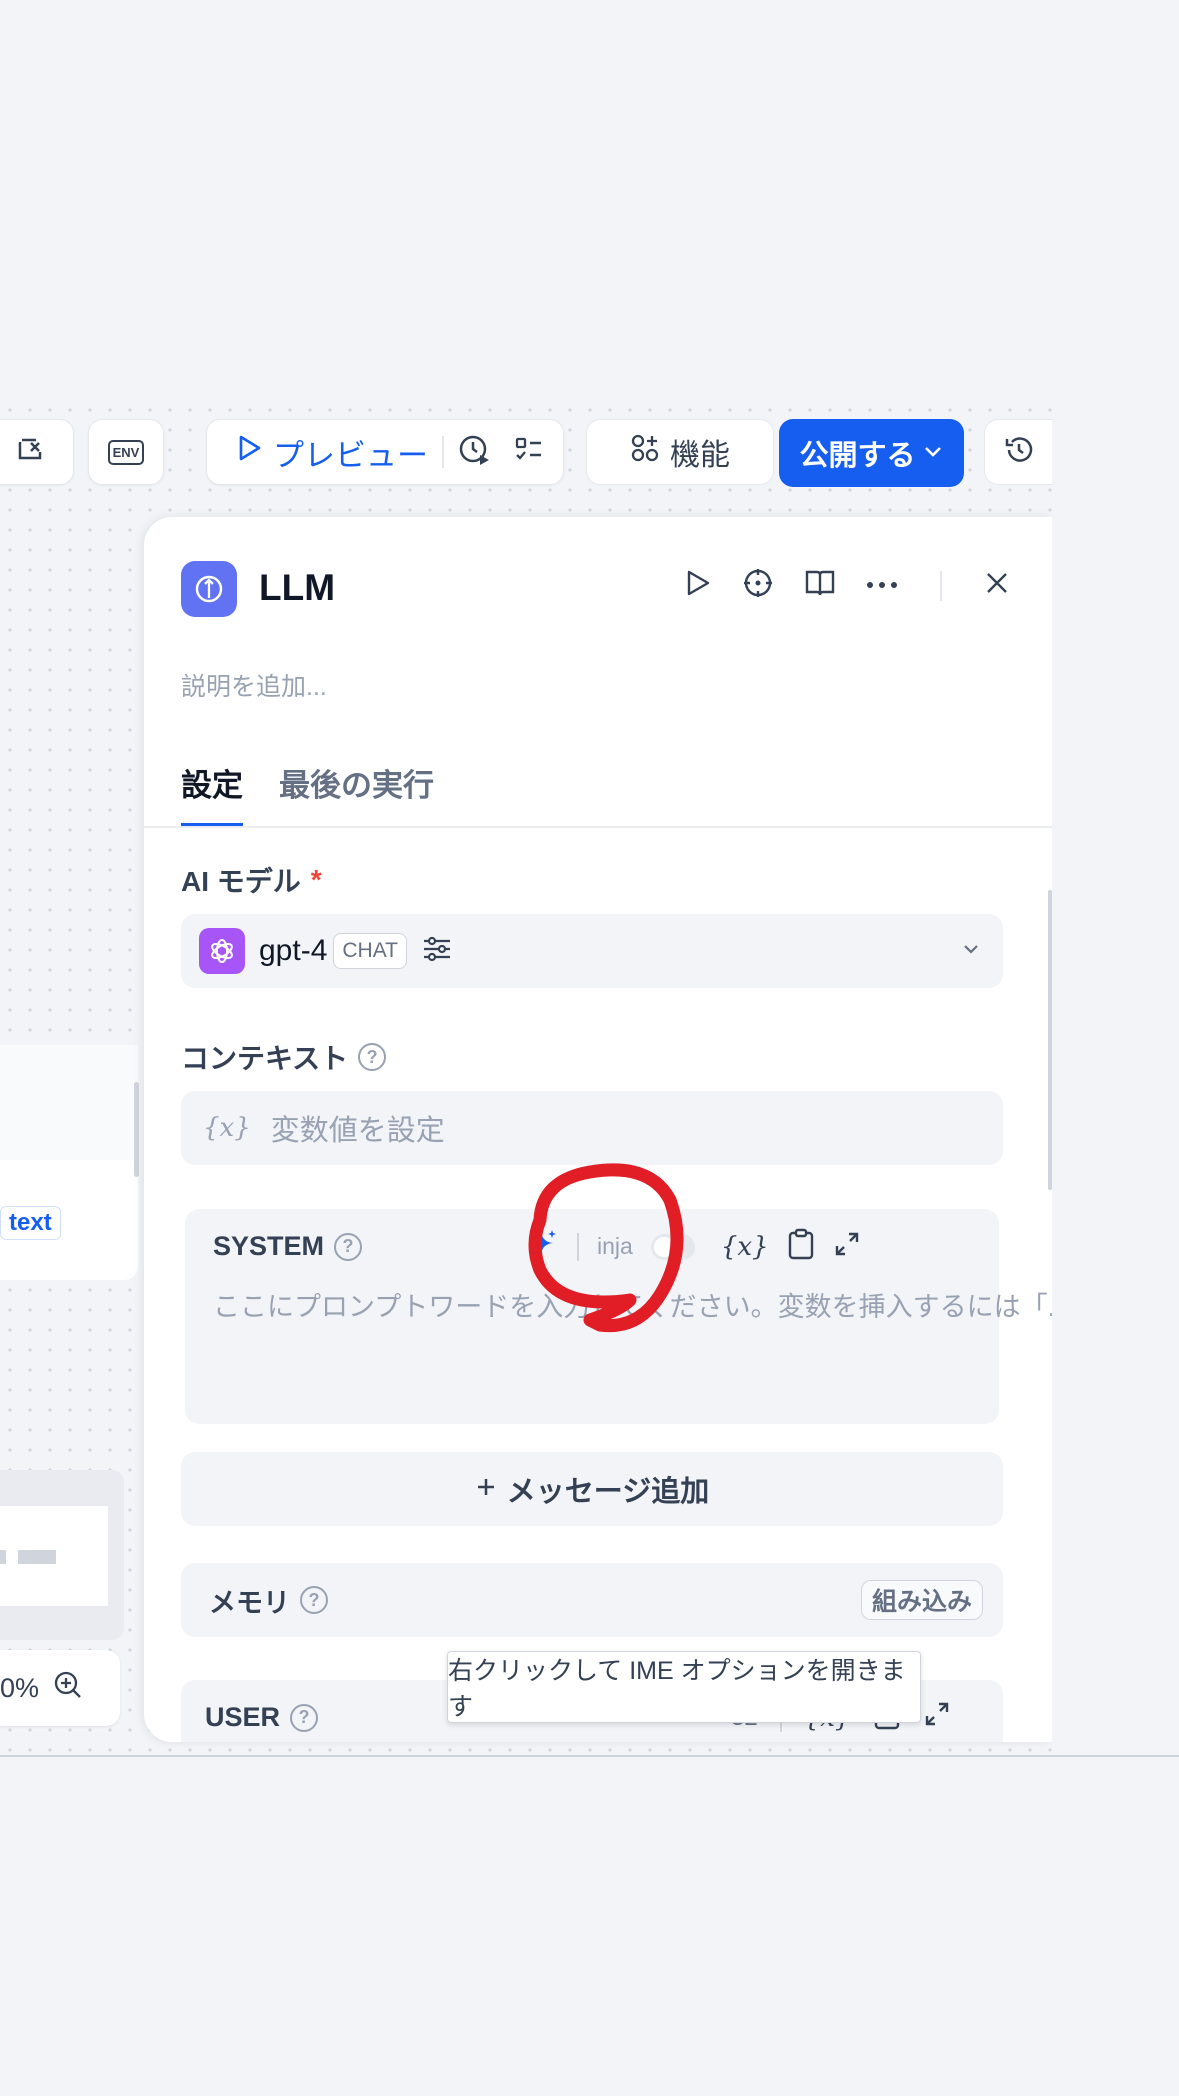 Image resolution: width=1179 pixels, height=2096 pixels. What do you see at coordinates (529, 452) in the screenshot?
I see `checklist-icon` at bounding box center [529, 452].